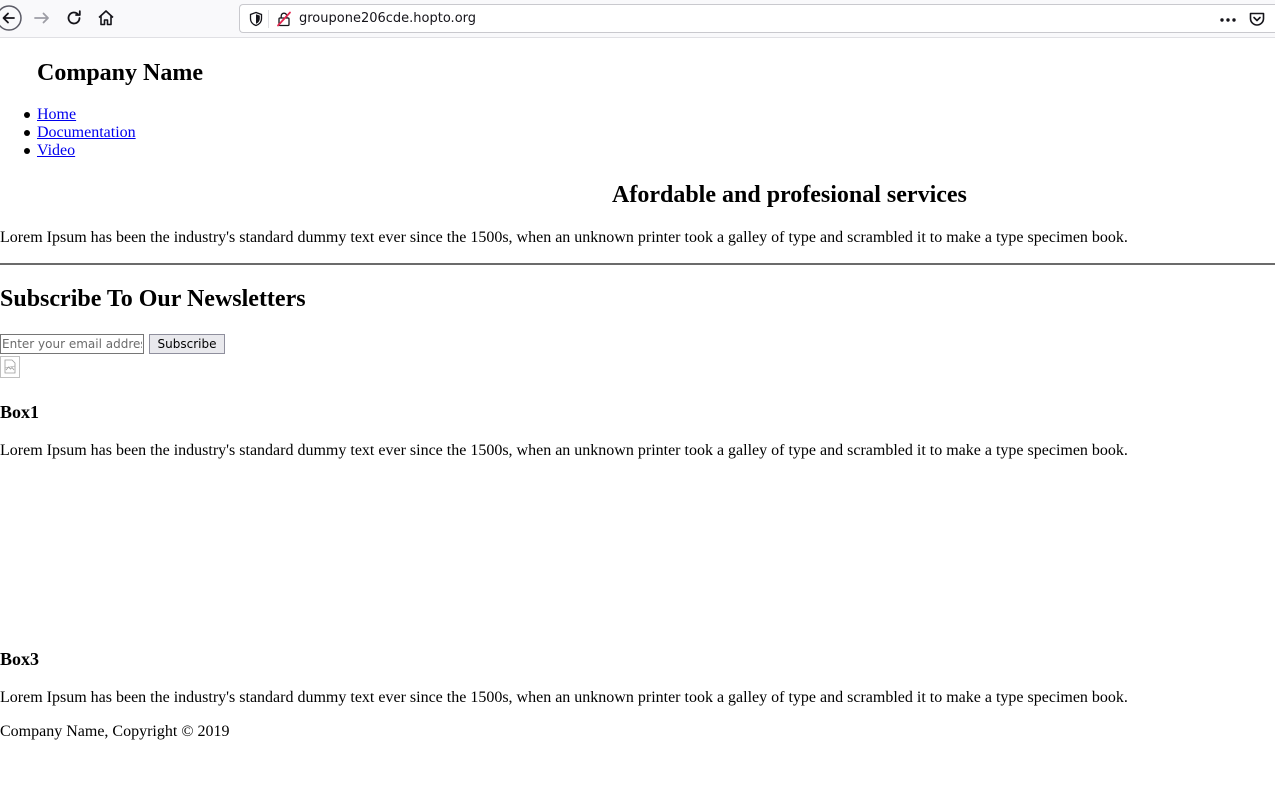 The height and width of the screenshot is (791, 1275). What do you see at coordinates (757, 18) in the screenshot?
I see `address-bar: groupone206cde.hopto.org` at bounding box center [757, 18].